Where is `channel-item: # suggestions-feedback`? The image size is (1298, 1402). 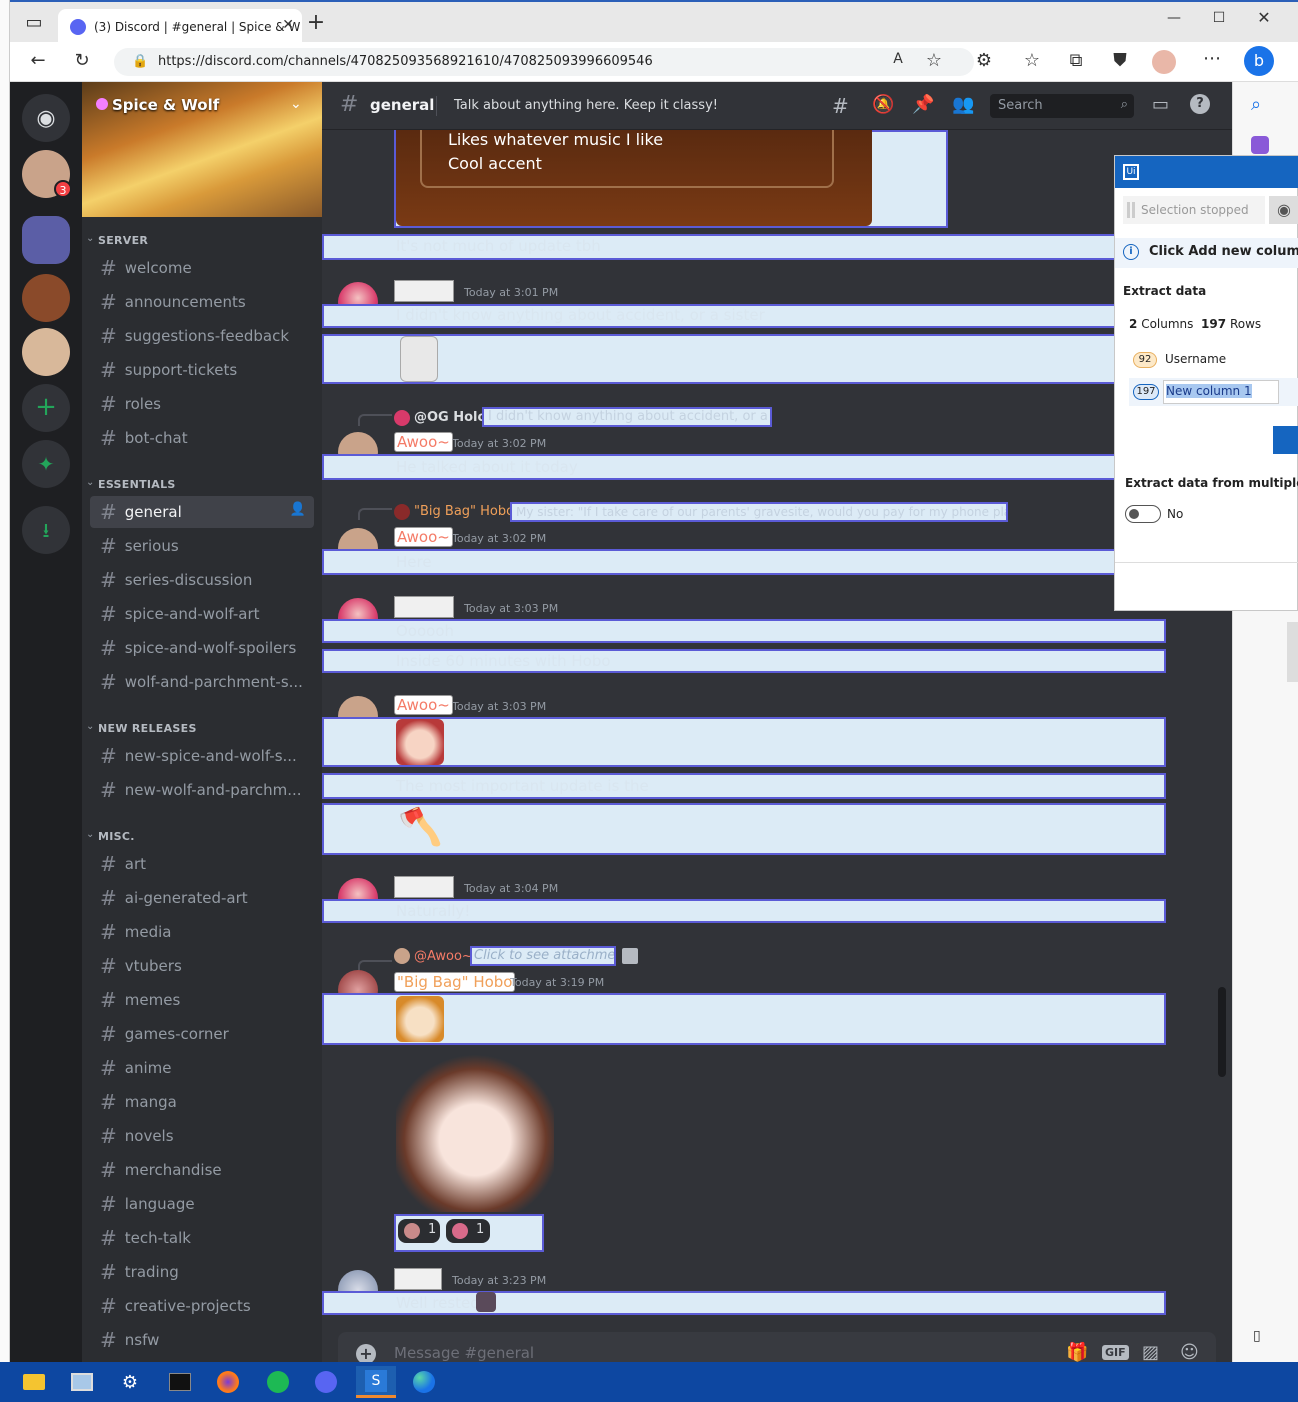
channel-item: # suggestions-feedback is located at coordinates (202, 336).